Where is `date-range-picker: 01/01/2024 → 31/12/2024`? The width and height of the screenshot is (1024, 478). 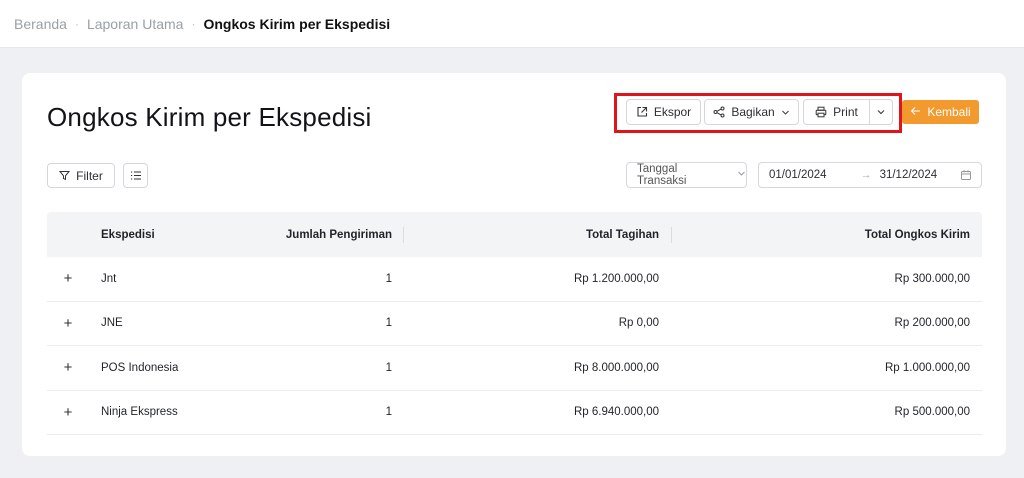
date-range-picker: 01/01/2024 → 31/12/2024 is located at coordinates (870, 175).